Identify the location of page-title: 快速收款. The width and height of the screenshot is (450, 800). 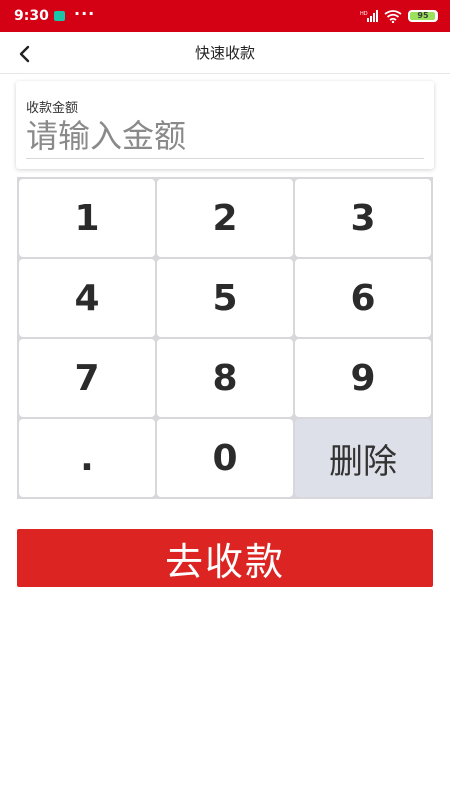
(224, 53).